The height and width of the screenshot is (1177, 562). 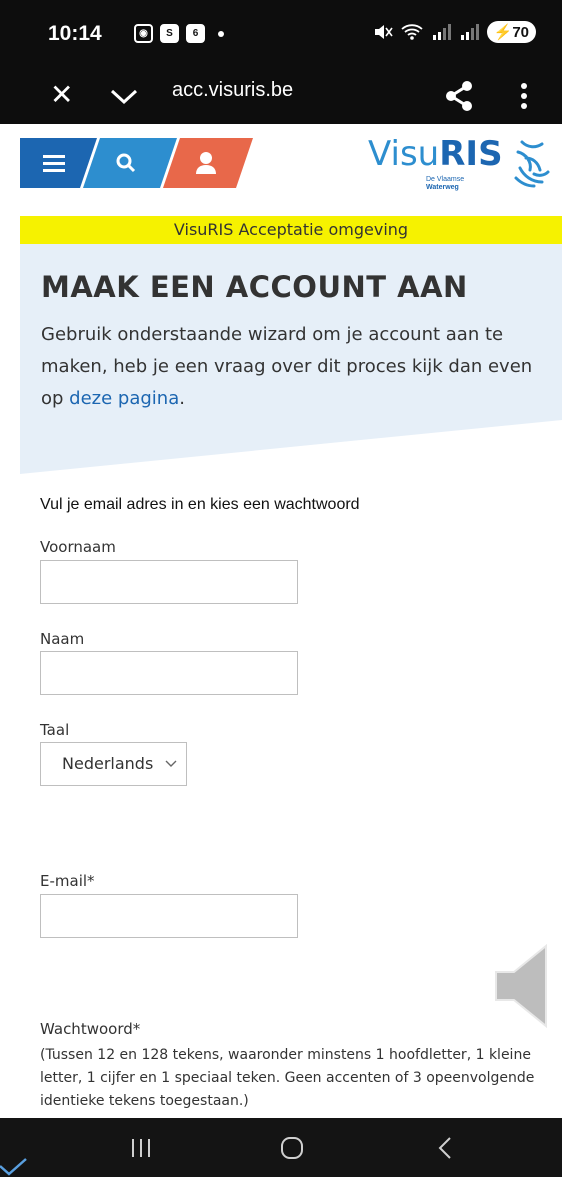 I want to click on menu-button, so click(x=54, y=163).